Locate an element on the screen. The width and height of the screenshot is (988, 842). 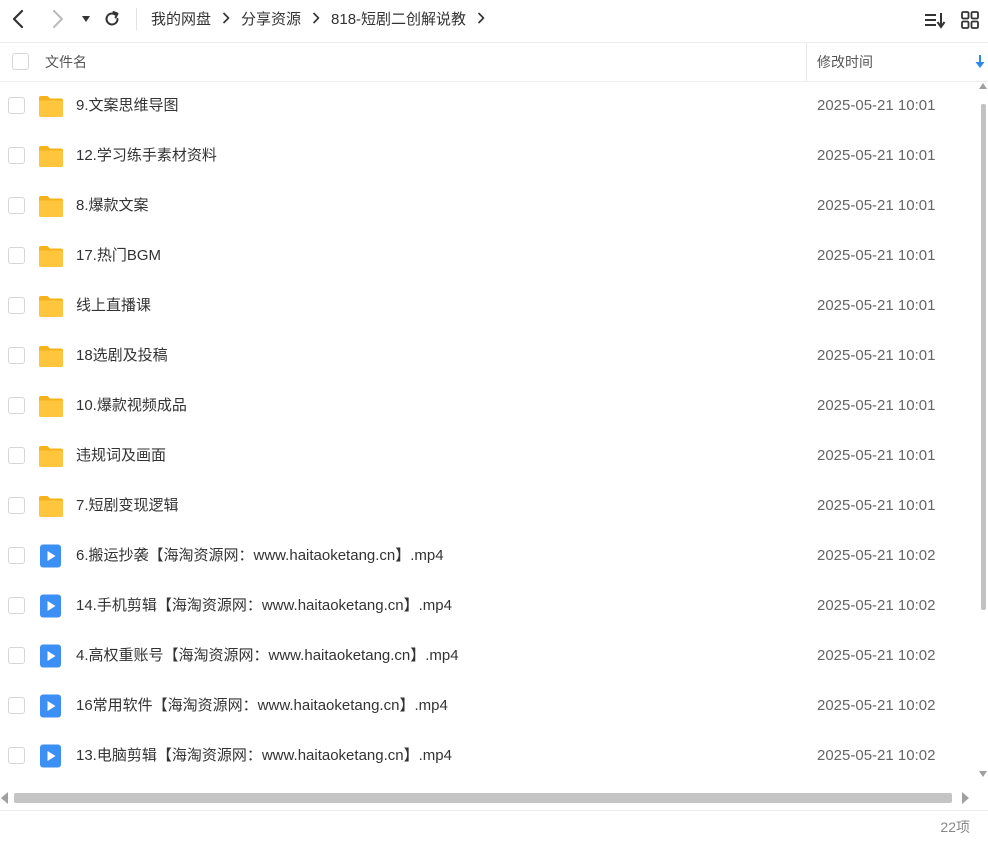
vertical-scrollbar-thumb is located at coordinates (983, 357).